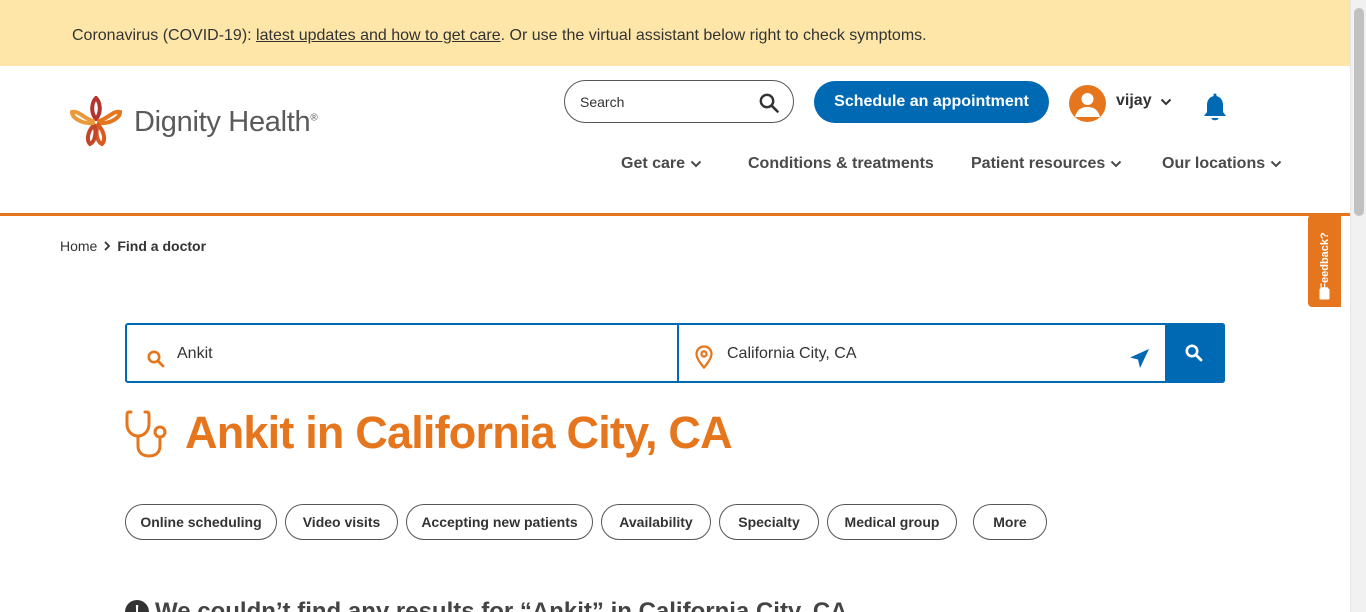  What do you see at coordinates (1214, 163) in the screenshot?
I see `nav-our-locations-label: Our locations` at bounding box center [1214, 163].